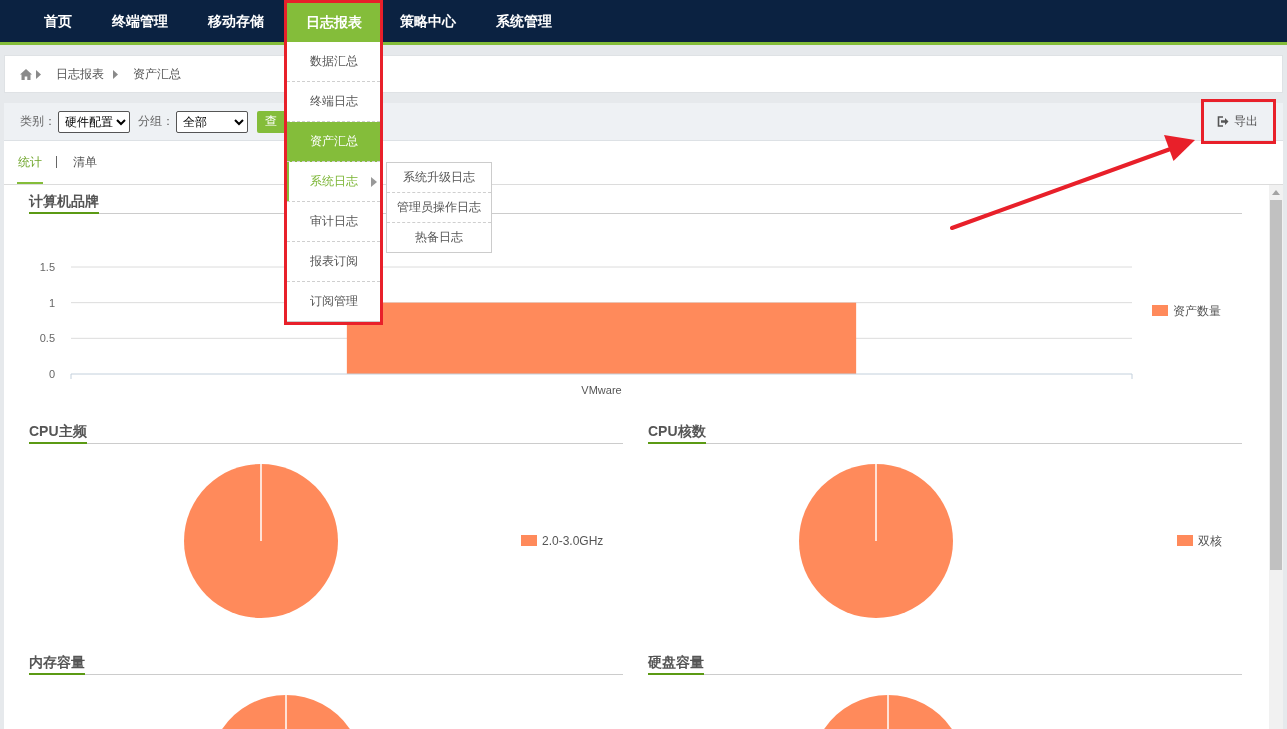 Image resolution: width=1287 pixels, height=729 pixels. Describe the element at coordinates (157, 74) in the screenshot. I see `breadcrumb-item: 资产汇总` at that location.